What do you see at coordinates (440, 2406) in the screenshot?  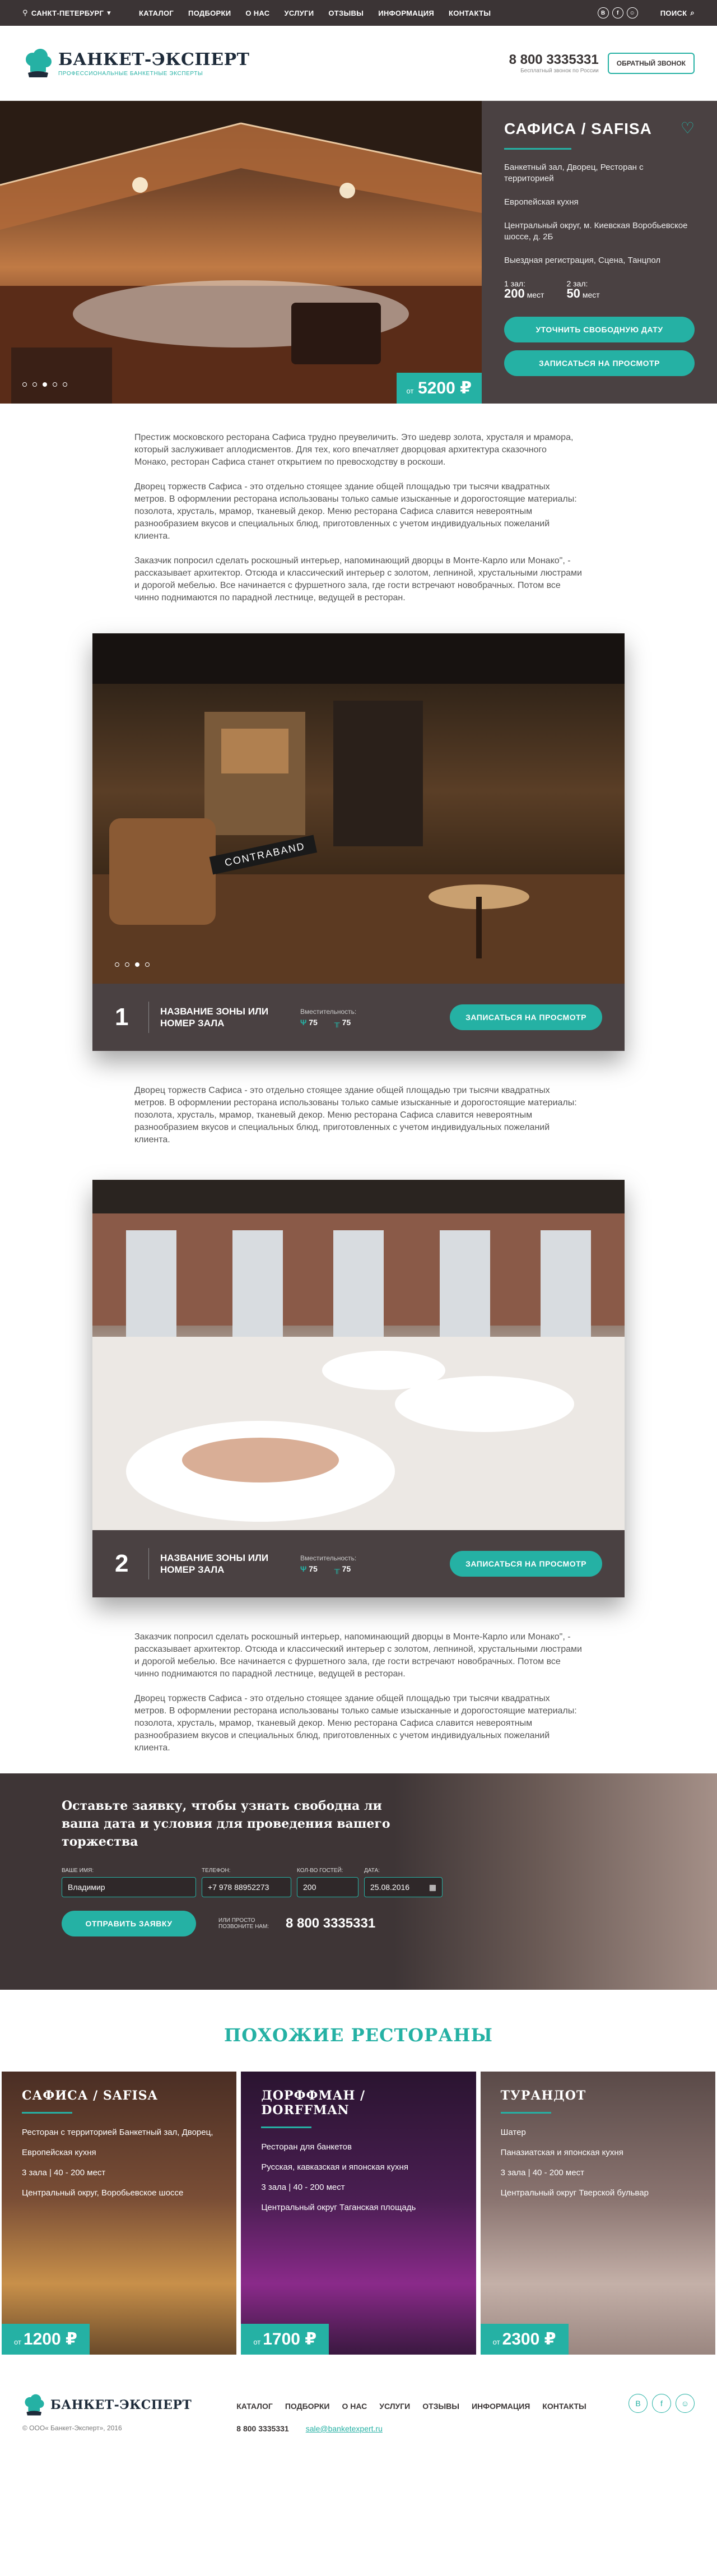 I see `footer-nav-reviews: ОТЗЫВЫ` at bounding box center [440, 2406].